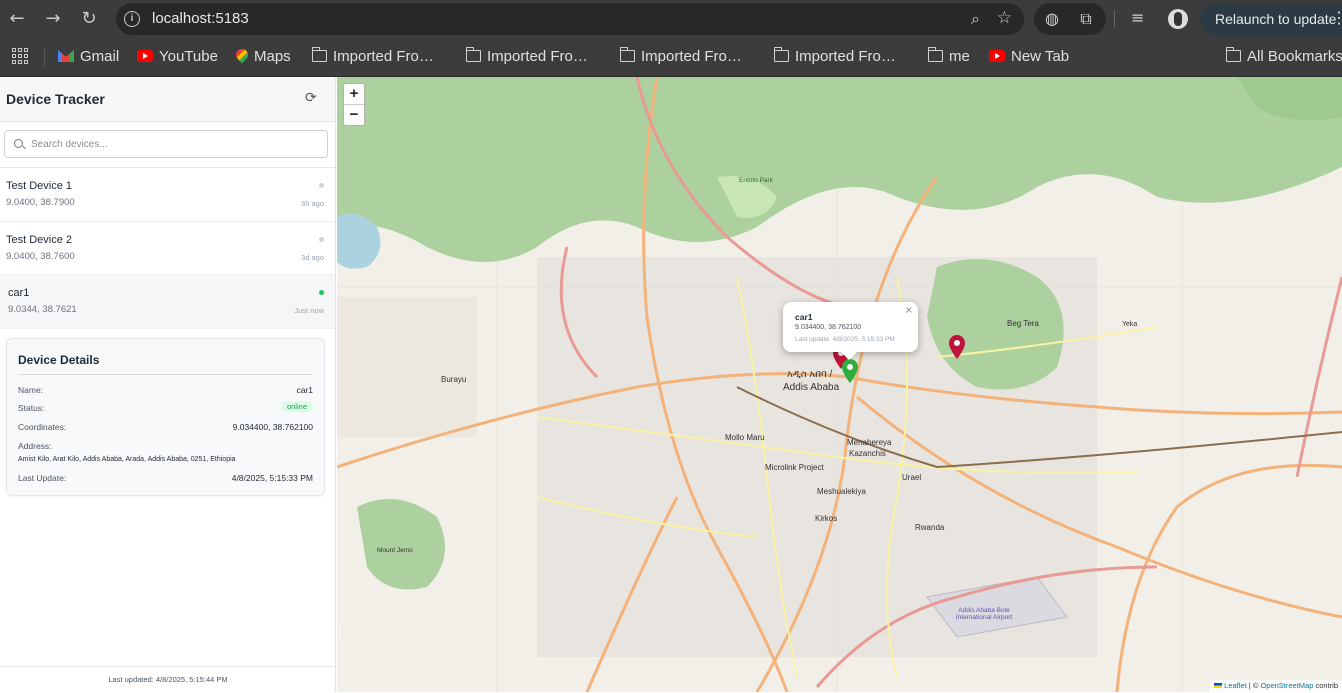 This screenshot has width=1342, height=693. I want to click on map-label: Rwanda, so click(930, 527).